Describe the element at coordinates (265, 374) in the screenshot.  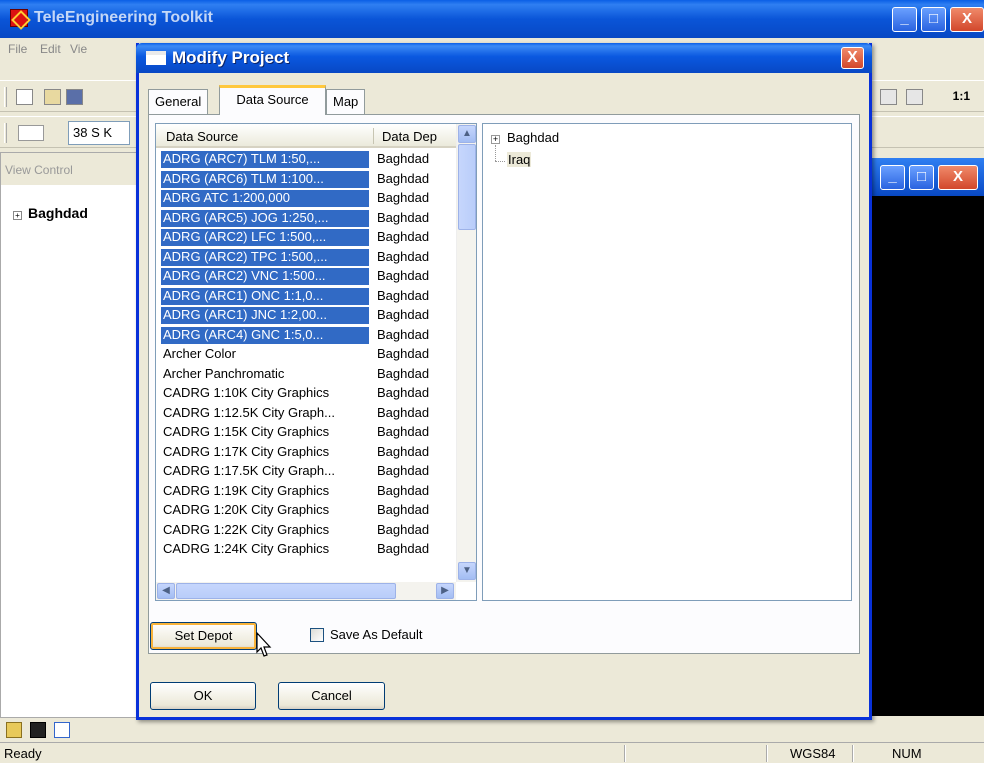
I see `data-source-name: Archer Panchromatic` at that location.